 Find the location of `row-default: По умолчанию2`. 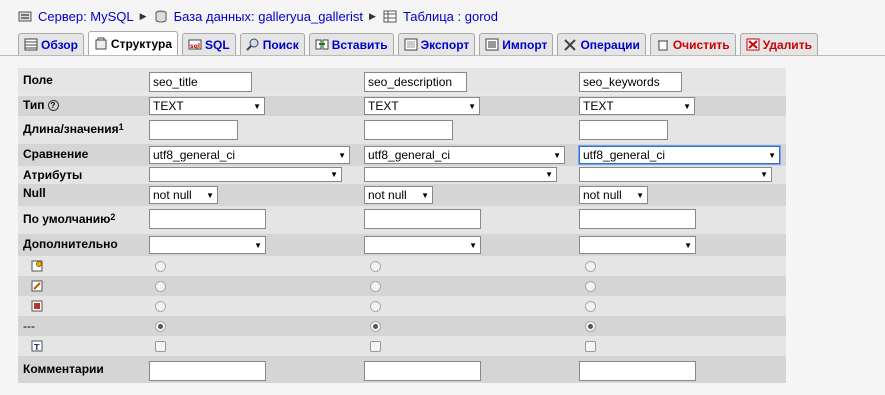

row-default: По умолчанию2 is located at coordinates (402, 220).